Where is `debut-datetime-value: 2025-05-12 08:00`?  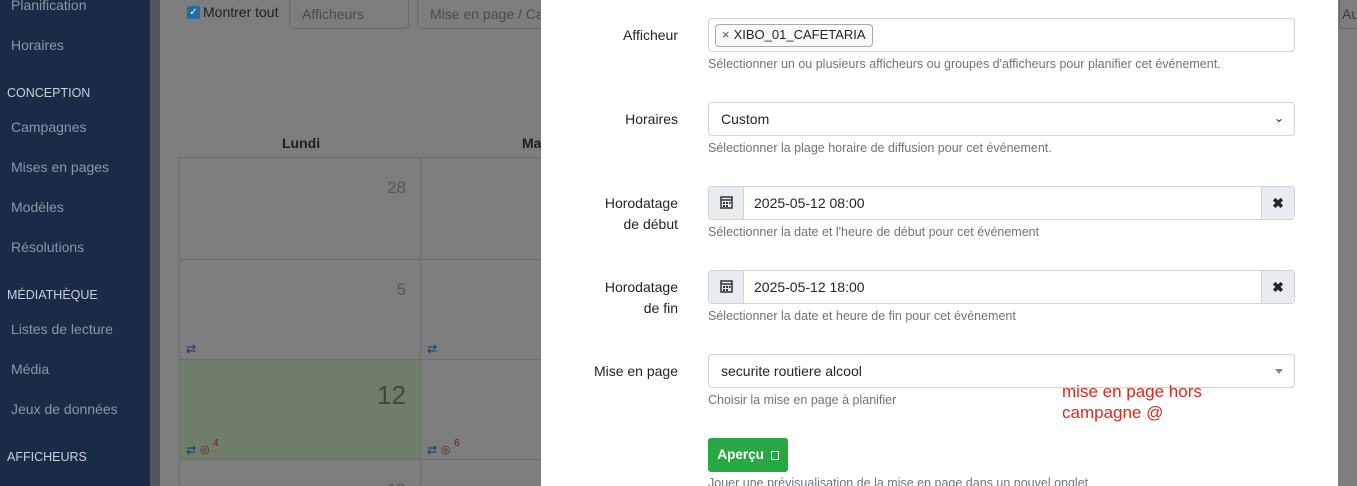 debut-datetime-value: 2025-05-12 08:00 is located at coordinates (809, 203).